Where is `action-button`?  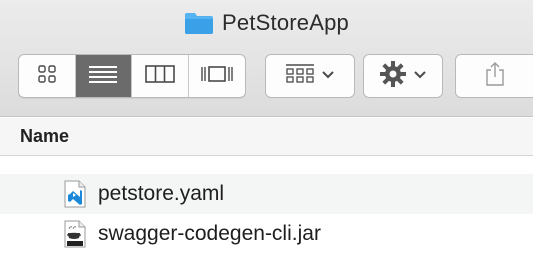 action-button is located at coordinates (403, 76).